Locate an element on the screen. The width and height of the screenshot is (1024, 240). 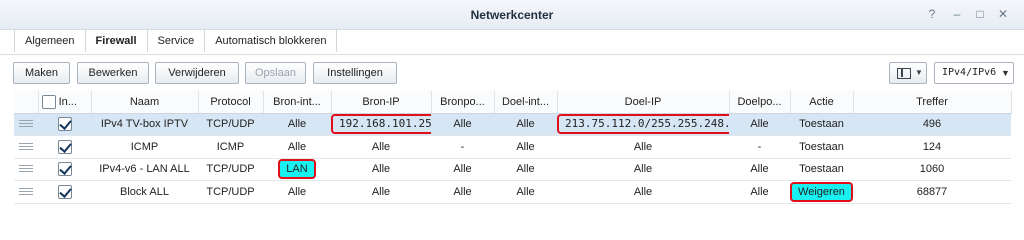
create-button: Maken is located at coordinates (41, 73).